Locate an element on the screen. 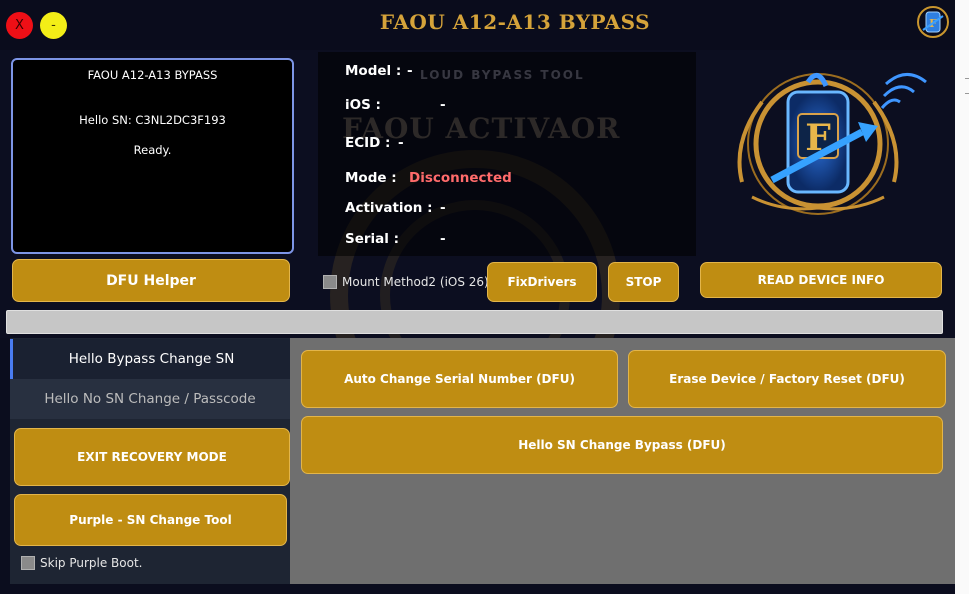 The width and height of the screenshot is (969, 594). log-line: Hello SN: C3NL2DC3F193 is located at coordinates (152, 120).